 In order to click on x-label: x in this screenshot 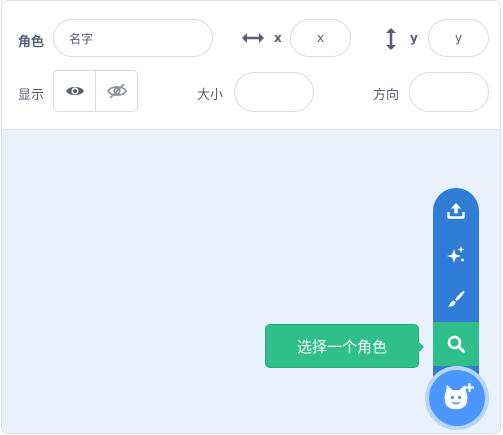, I will do `click(278, 38)`.